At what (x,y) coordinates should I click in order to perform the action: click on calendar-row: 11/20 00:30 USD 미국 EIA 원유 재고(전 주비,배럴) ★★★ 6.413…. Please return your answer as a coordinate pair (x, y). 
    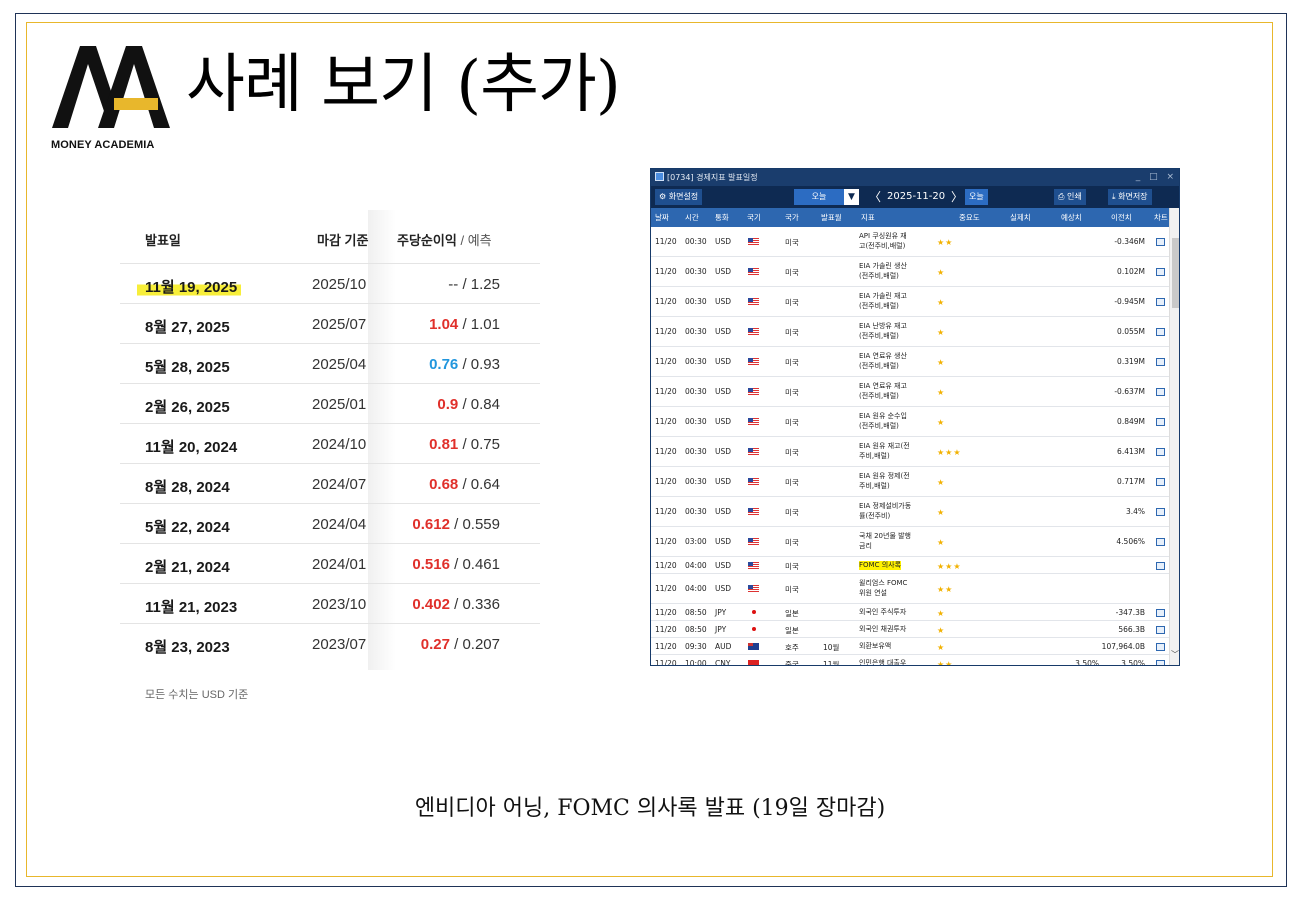
    Looking at the image, I should click on (910, 452).